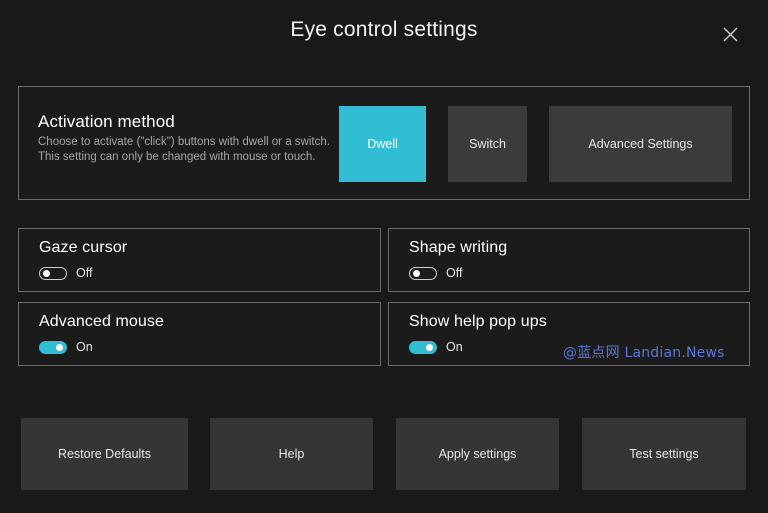 This screenshot has width=768, height=513. Describe the element at coordinates (644, 353) in the screenshot. I see `watermark: @蓝点网 Landian.News` at that location.